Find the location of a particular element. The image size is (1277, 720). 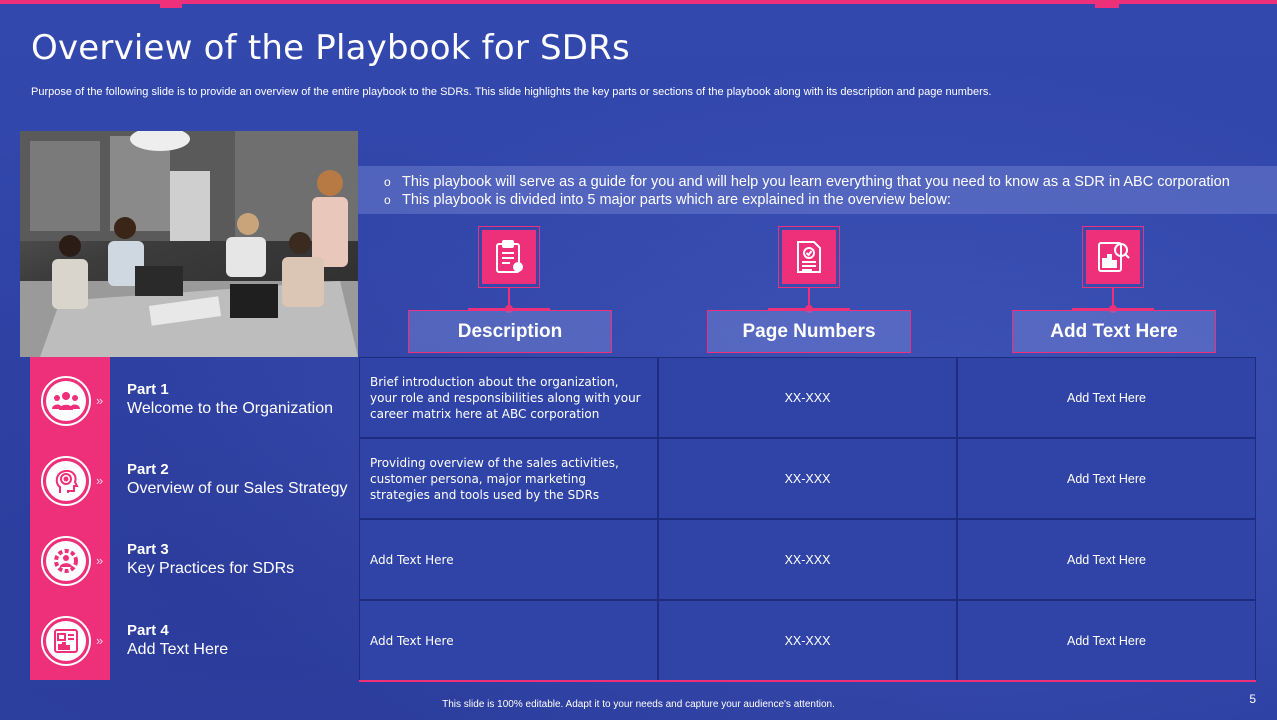

part-label: Part 3 Key Practices for SDRs is located at coordinates (210, 559).